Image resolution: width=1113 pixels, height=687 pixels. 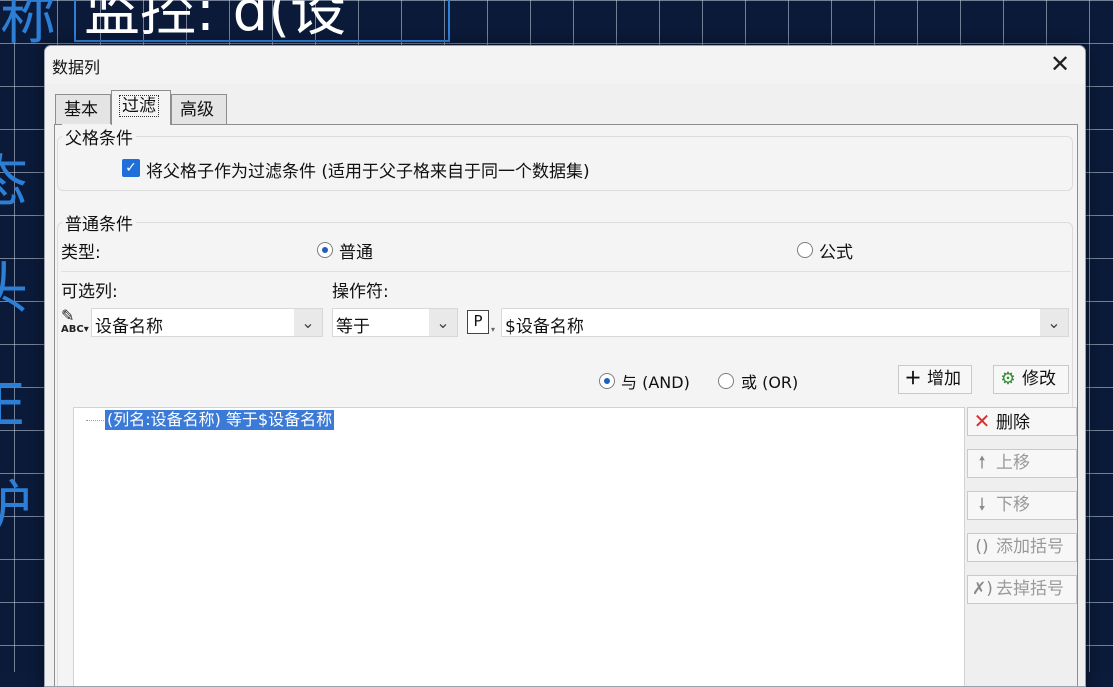 What do you see at coordinates (14, 289) in the screenshot?
I see `canvas-text-3: 头` at bounding box center [14, 289].